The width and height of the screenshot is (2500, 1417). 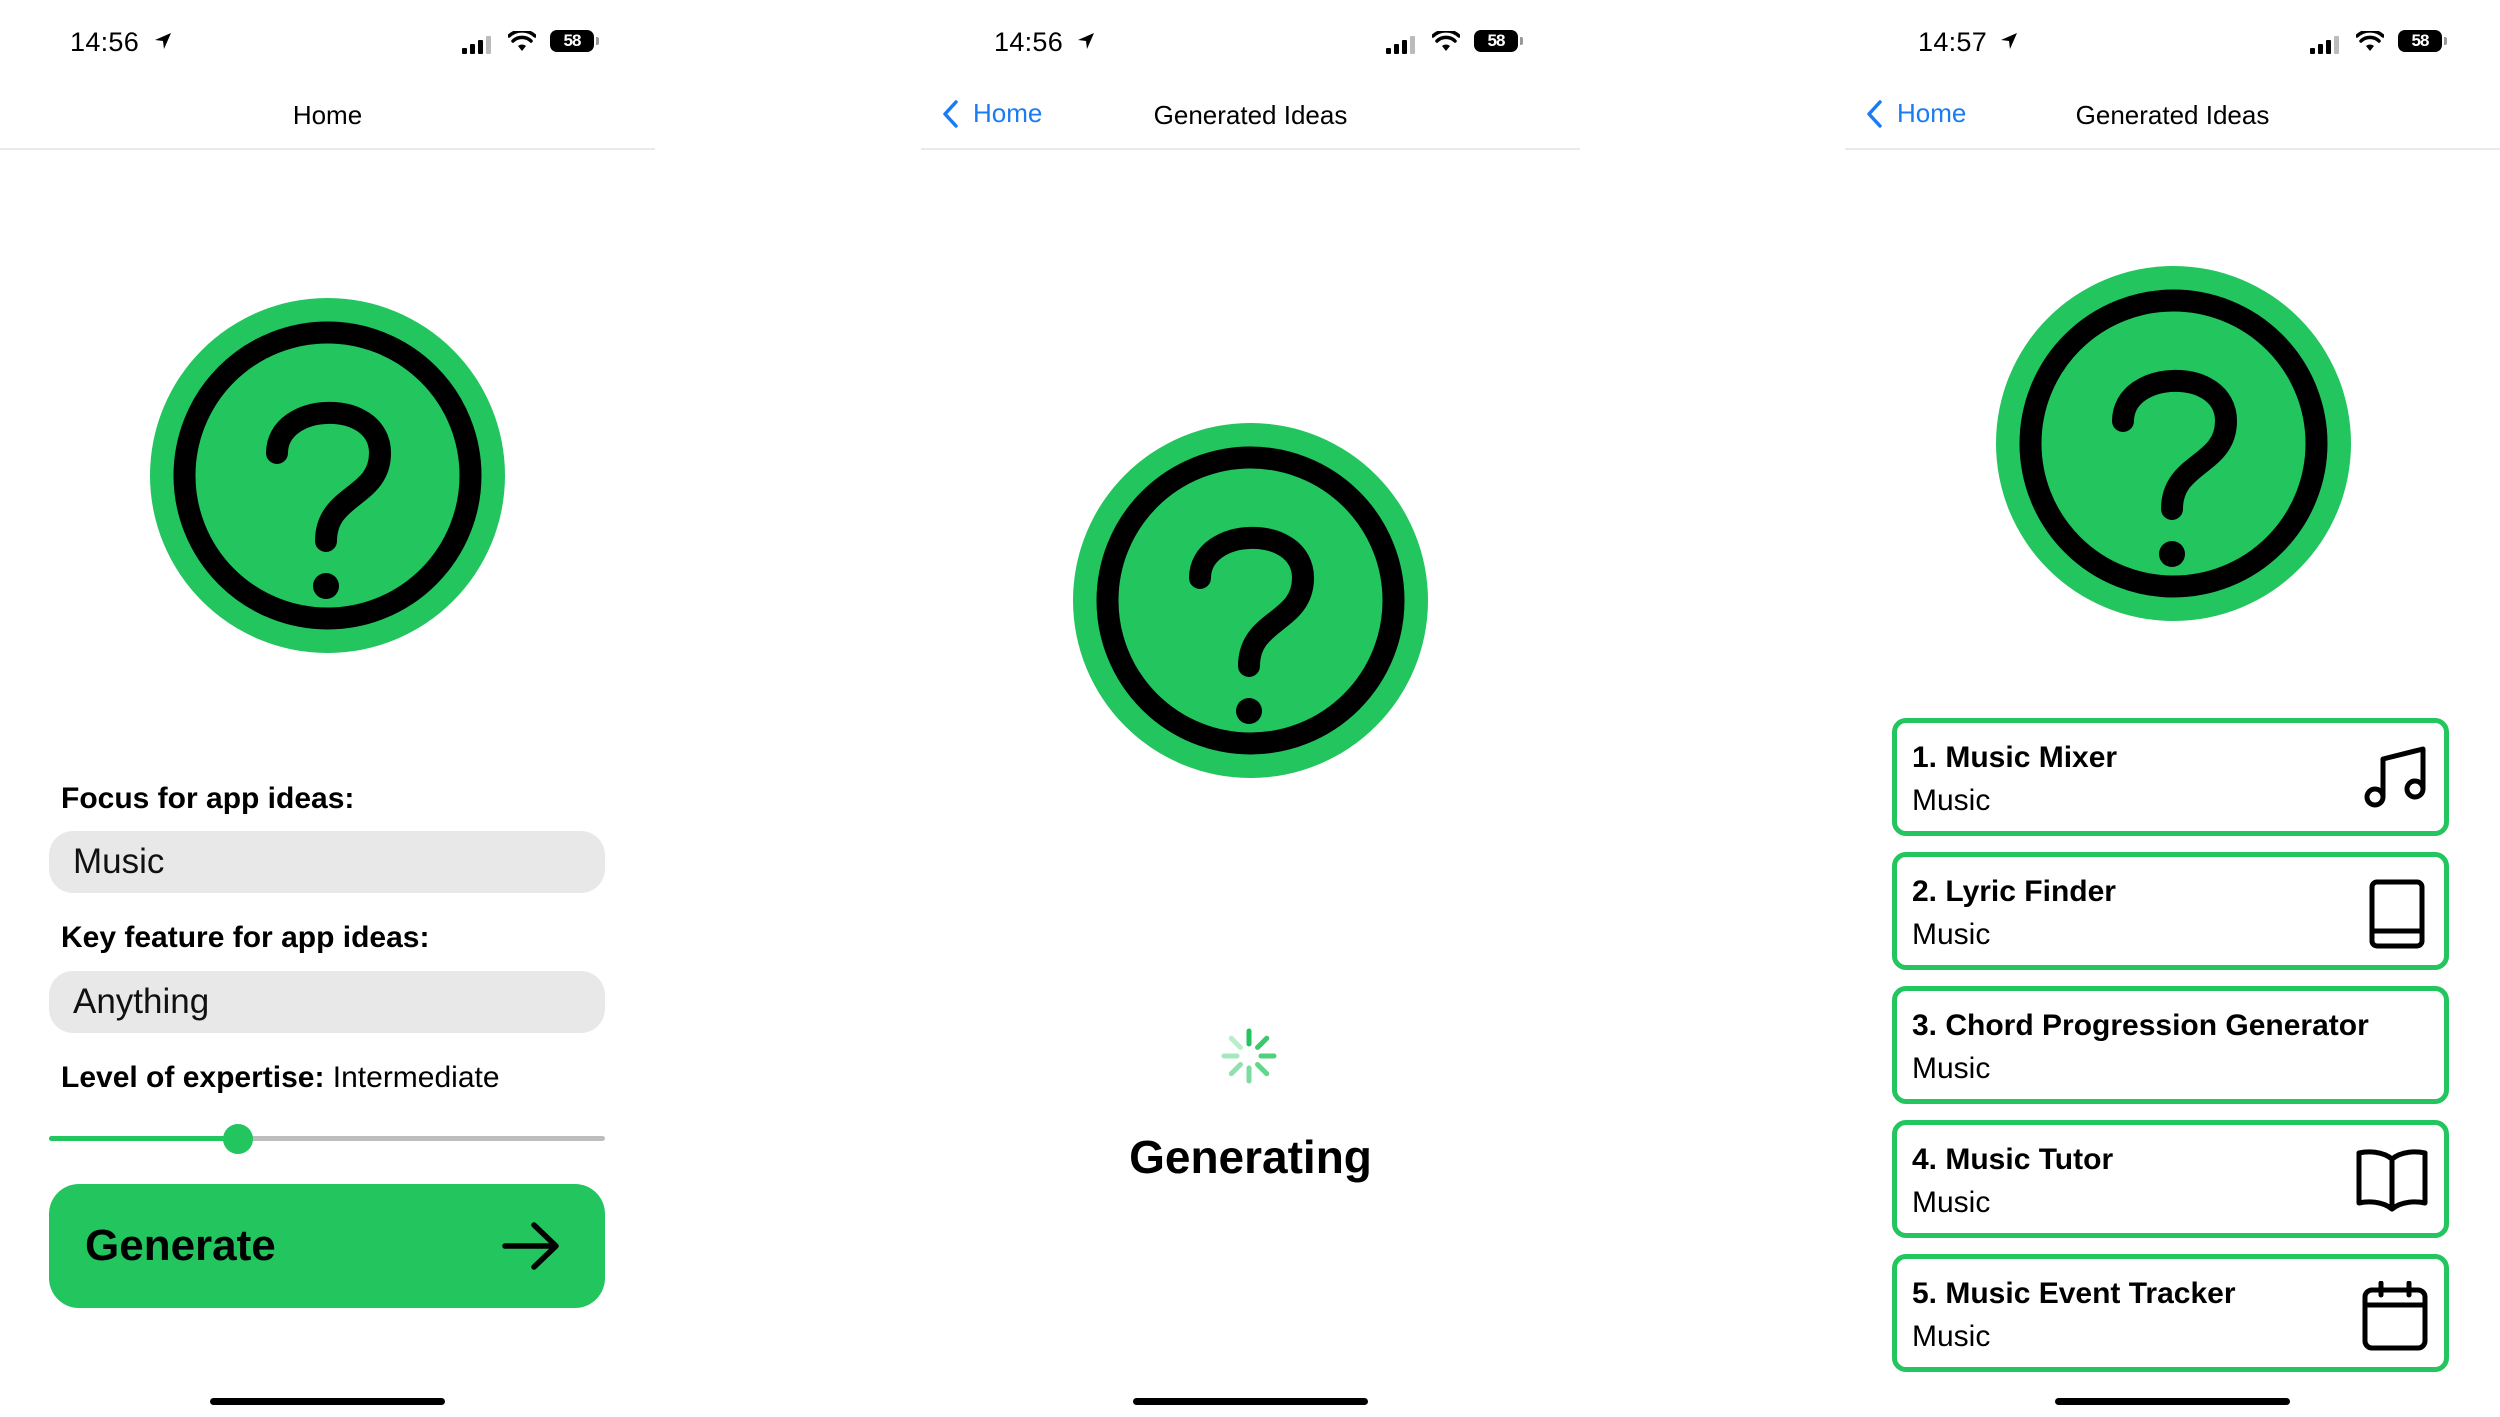 What do you see at coordinates (327, 1139) in the screenshot?
I see `expertise-slider` at bounding box center [327, 1139].